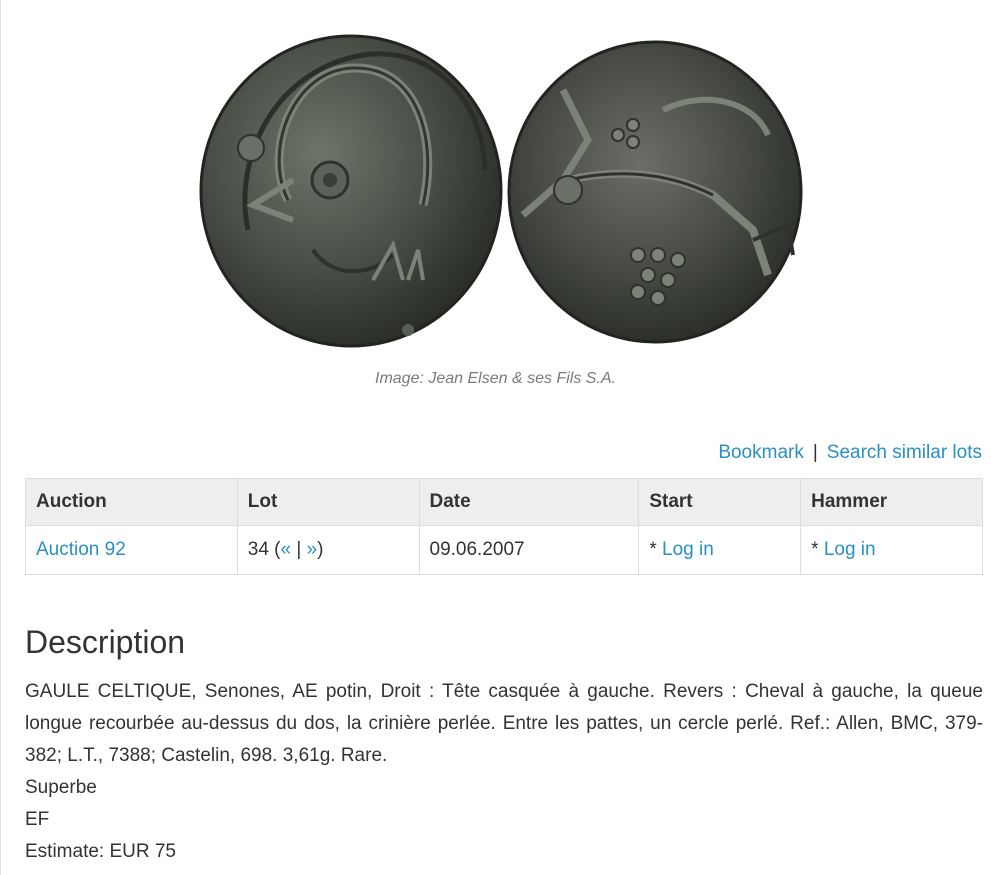  I want to click on column-header-hammer: Hammer, so click(891, 502).